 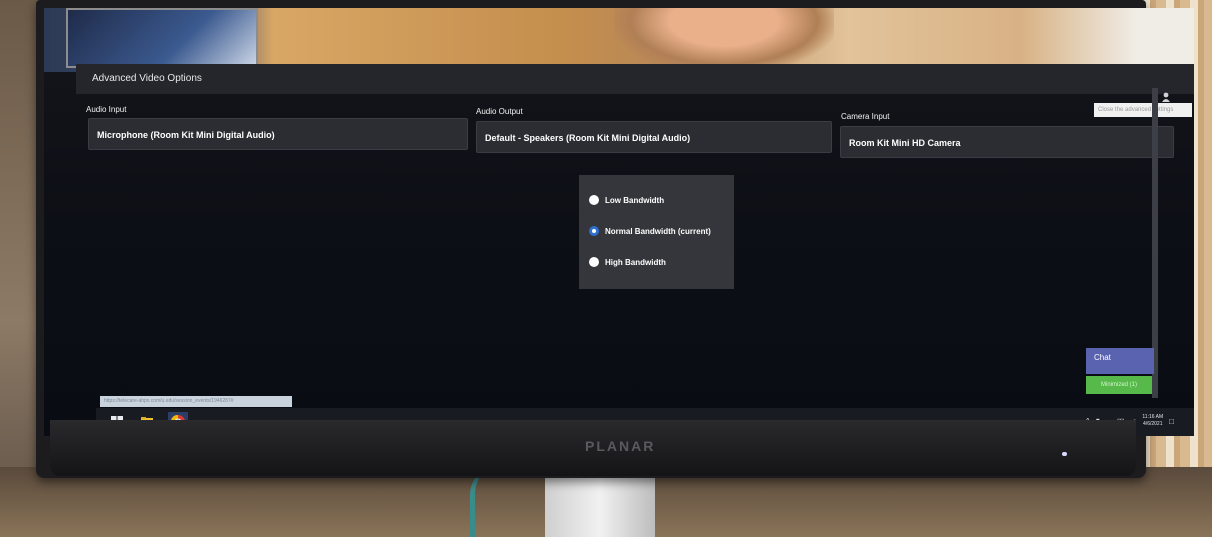 What do you see at coordinates (1153, 417) in the screenshot?
I see `clock-time: 11:16 AM` at bounding box center [1153, 417].